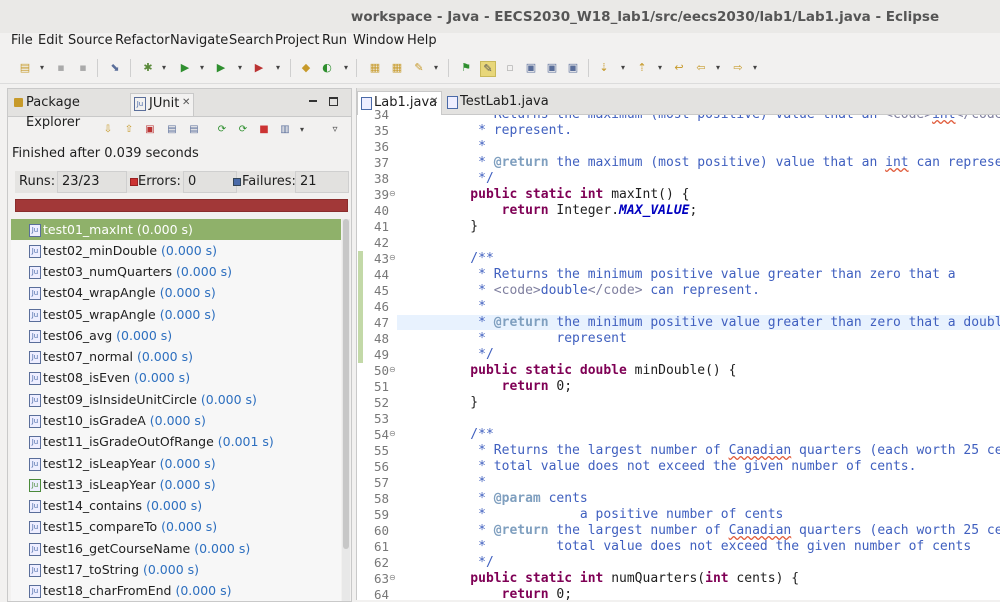 This screenshot has height=602, width=1000. I want to click on next-edit-icon: ⇣, so click(604, 68).